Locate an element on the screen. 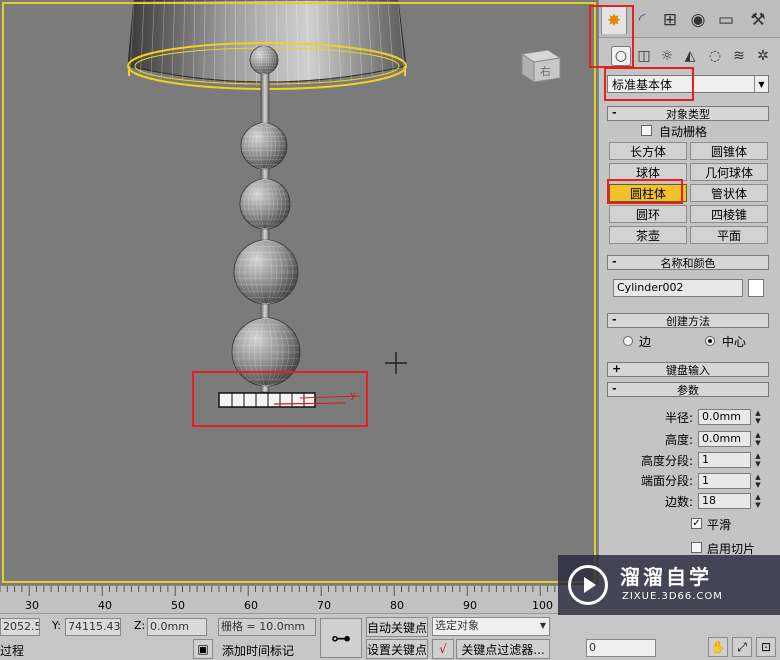 This screenshot has width=780, height=660. ruler-tick-40: 40 is located at coordinates (105, 605).